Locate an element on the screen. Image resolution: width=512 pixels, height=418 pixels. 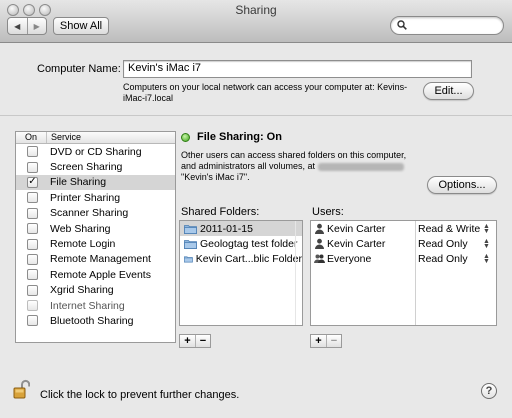
service-row: Remote Management is located at coordinates (95, 259).